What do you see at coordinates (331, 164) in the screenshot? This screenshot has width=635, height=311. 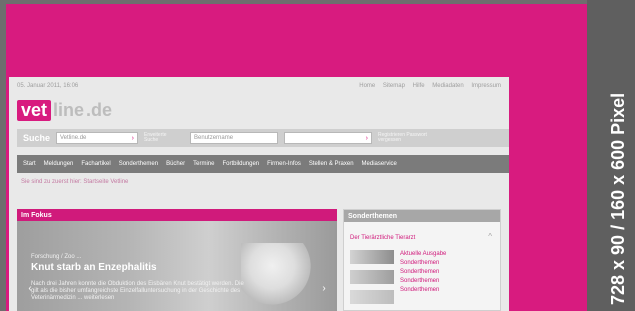 I see `nav-item: Stellen & Praxen` at bounding box center [331, 164].